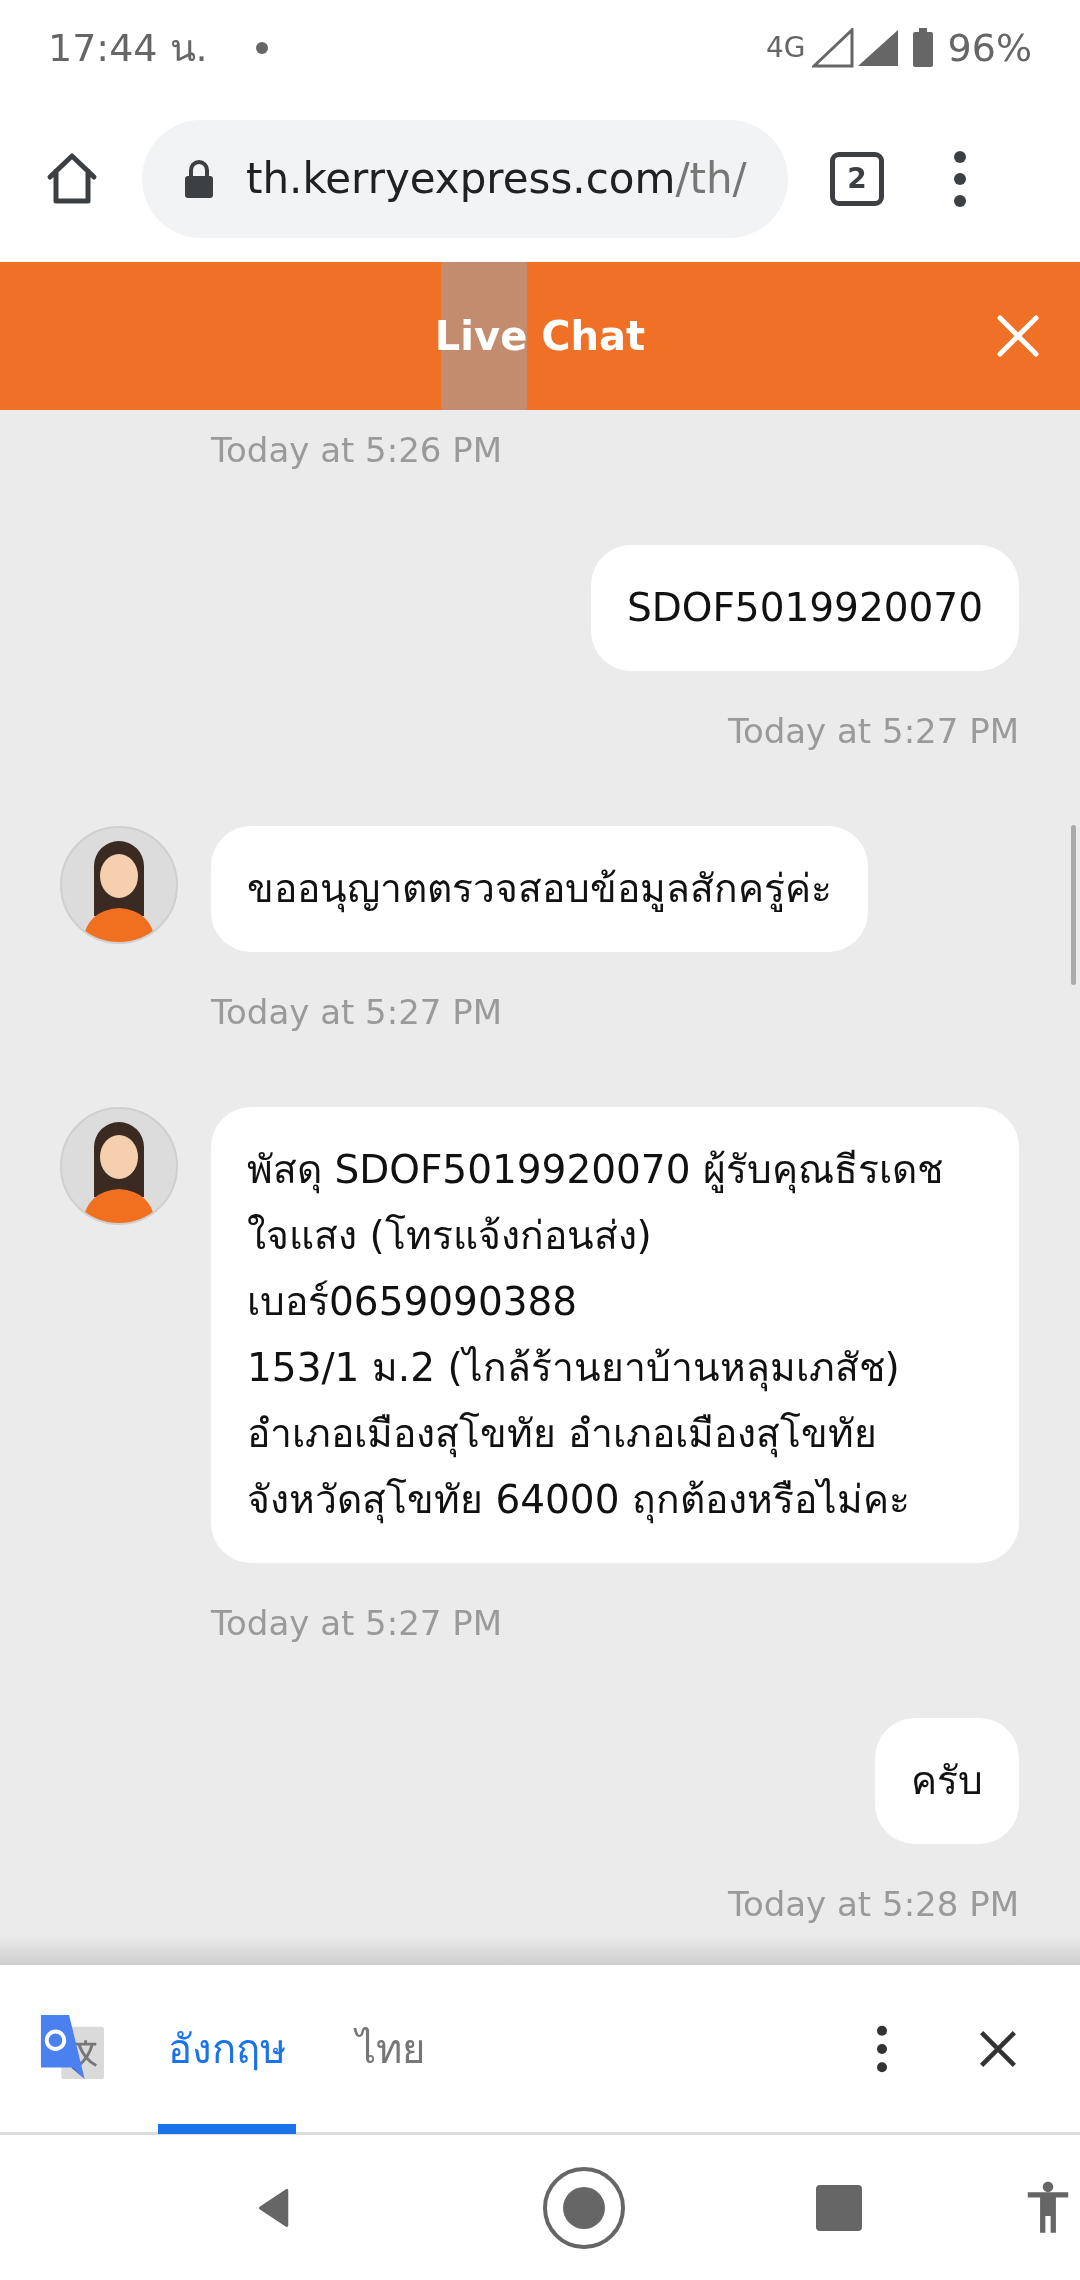 The width and height of the screenshot is (1080, 2280). I want to click on received-message: ขออนุญาตตรวจสอบข้อมูลสักครู่ค่ะ, so click(539, 889).